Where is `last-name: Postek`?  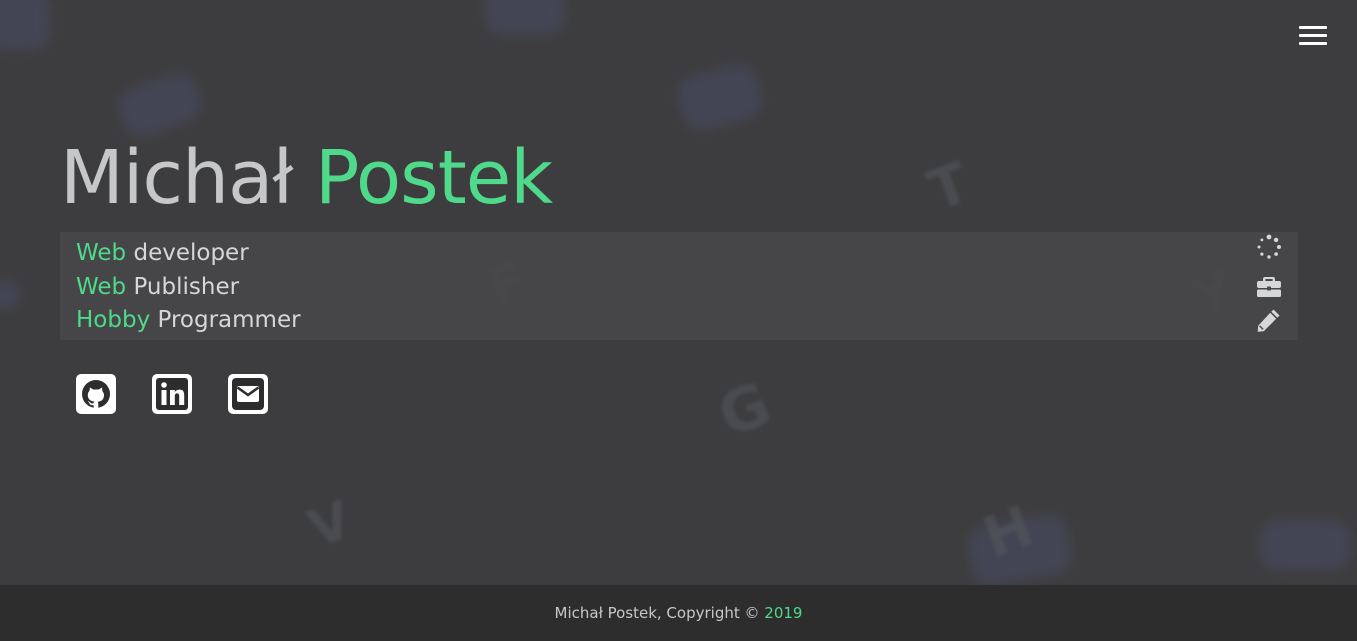
last-name: Postek is located at coordinates (433, 178).